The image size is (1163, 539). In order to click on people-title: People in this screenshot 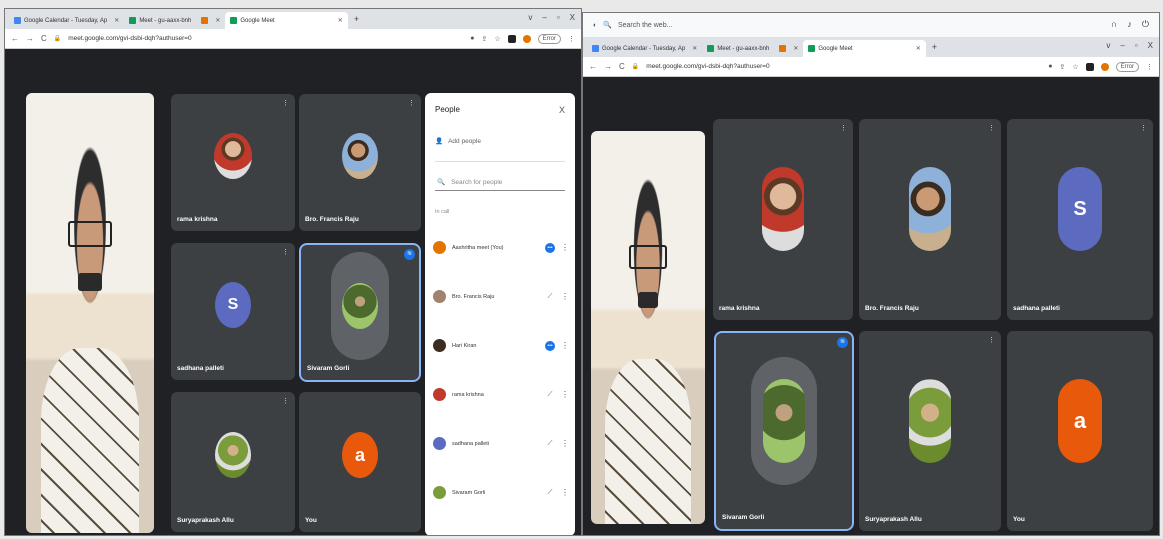, I will do `click(447, 109)`.